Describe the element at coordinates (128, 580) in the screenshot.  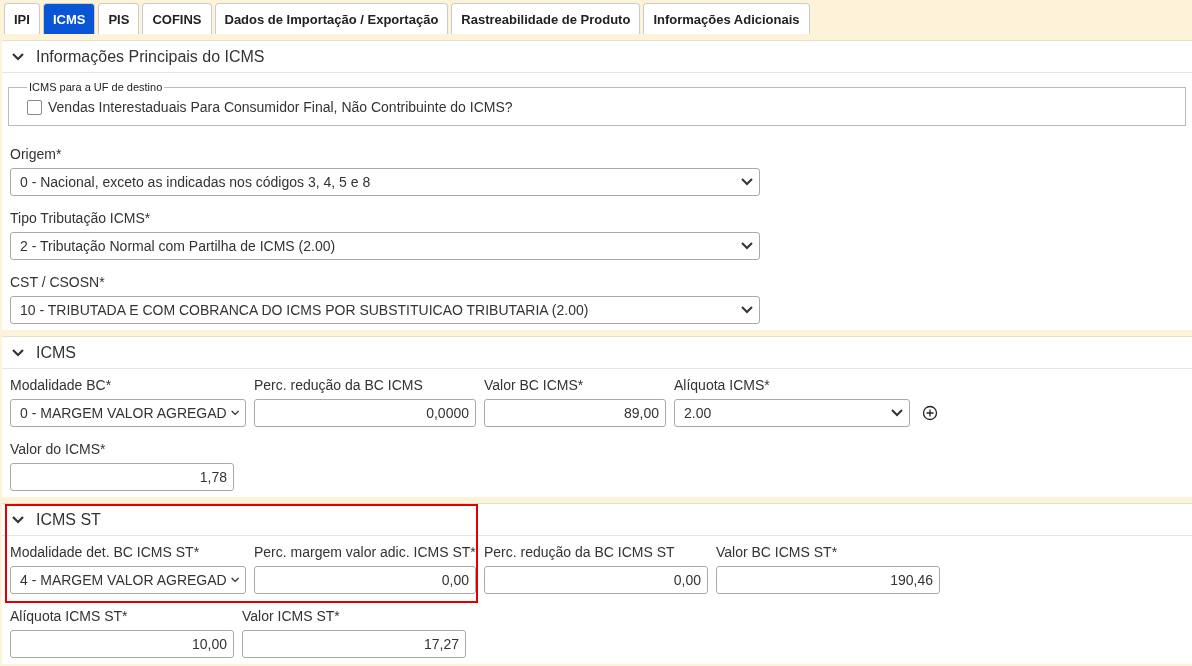
I see `select-field: 4 - MARGEM VALOR AGREGAD` at that location.